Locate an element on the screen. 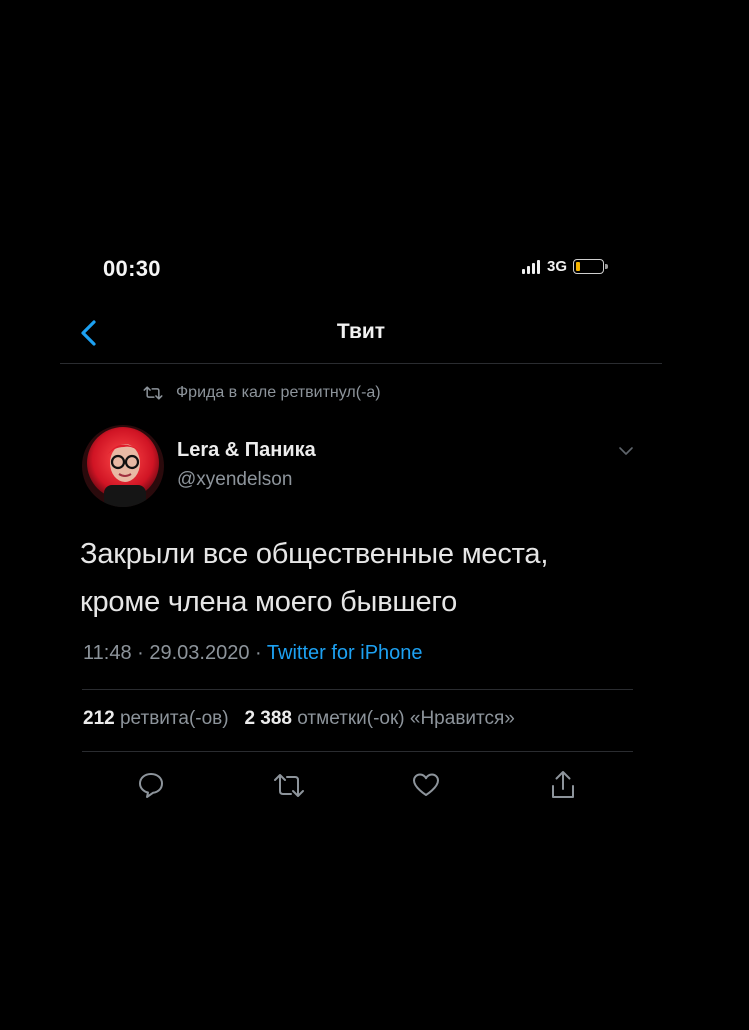 This screenshot has height=1030, width=749. network-type: 3G is located at coordinates (557, 266).